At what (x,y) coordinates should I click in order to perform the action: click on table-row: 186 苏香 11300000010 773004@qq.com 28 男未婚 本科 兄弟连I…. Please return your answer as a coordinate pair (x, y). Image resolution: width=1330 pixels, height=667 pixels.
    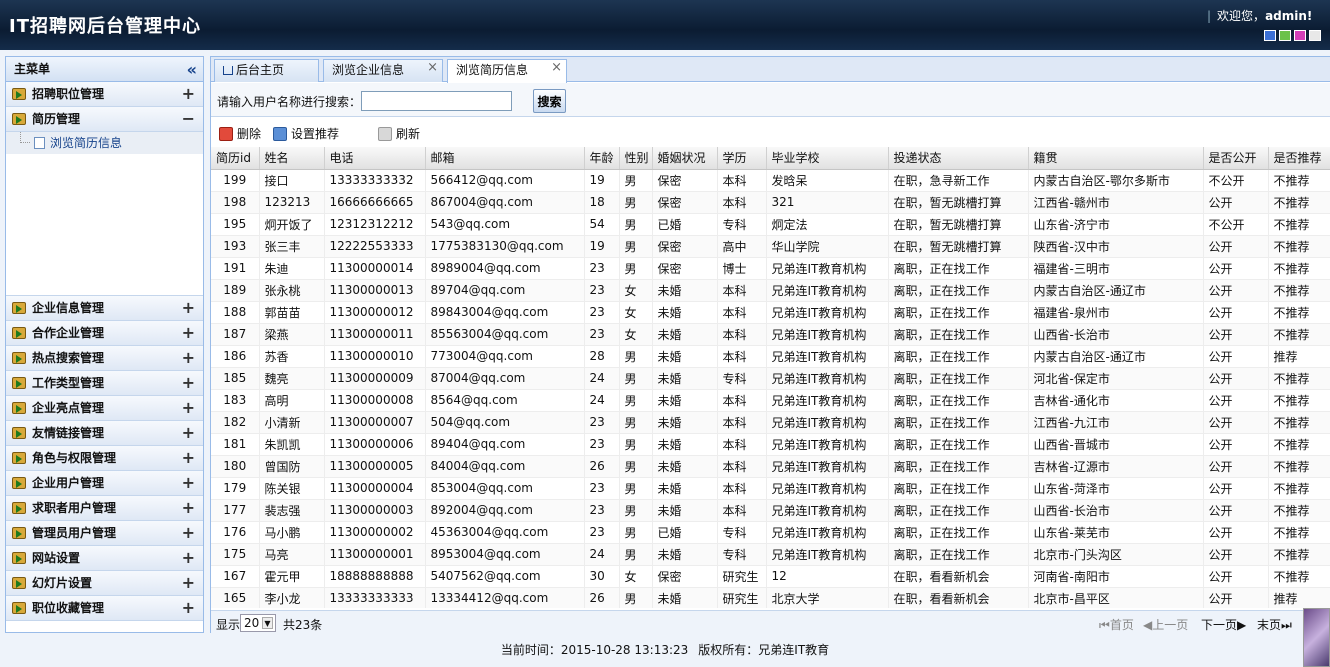
    Looking at the image, I should click on (770, 356).